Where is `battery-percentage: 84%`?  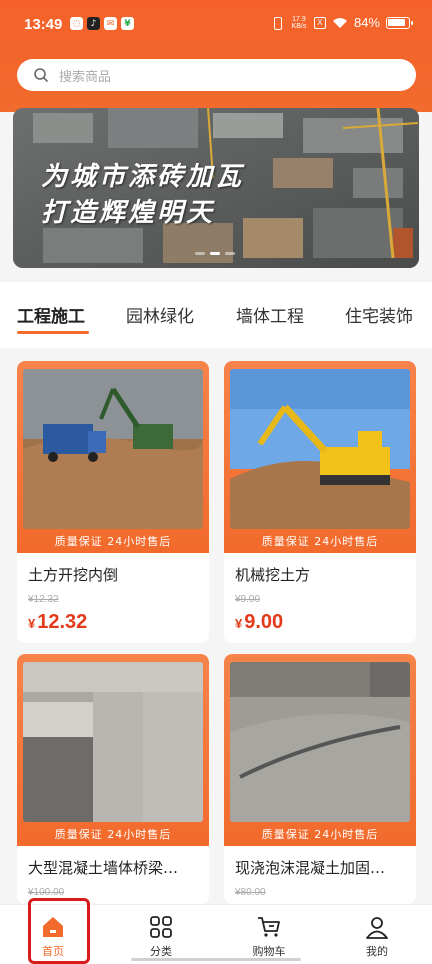 battery-percentage: 84% is located at coordinates (366, 22).